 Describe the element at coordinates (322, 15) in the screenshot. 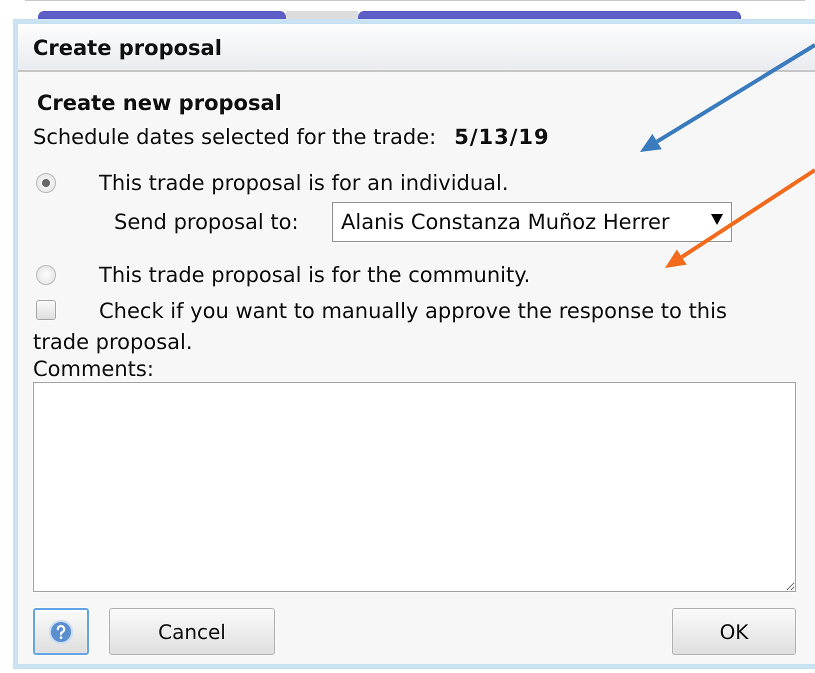

I see `inactive-tab-bar` at that location.